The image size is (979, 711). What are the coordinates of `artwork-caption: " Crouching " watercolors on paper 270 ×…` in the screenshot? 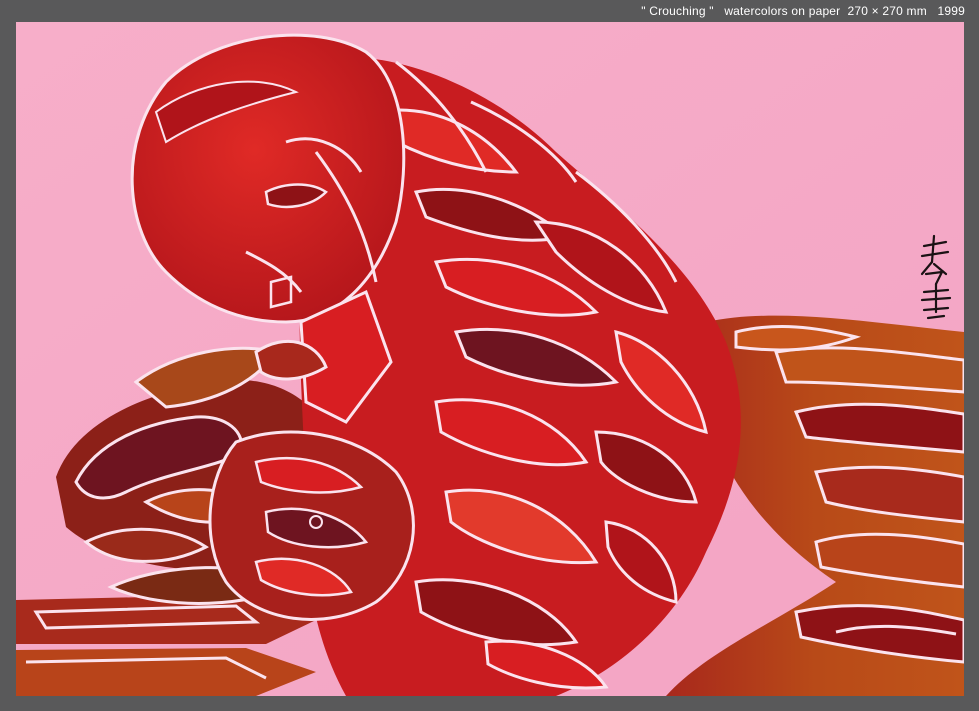 It's located at (803, 11).